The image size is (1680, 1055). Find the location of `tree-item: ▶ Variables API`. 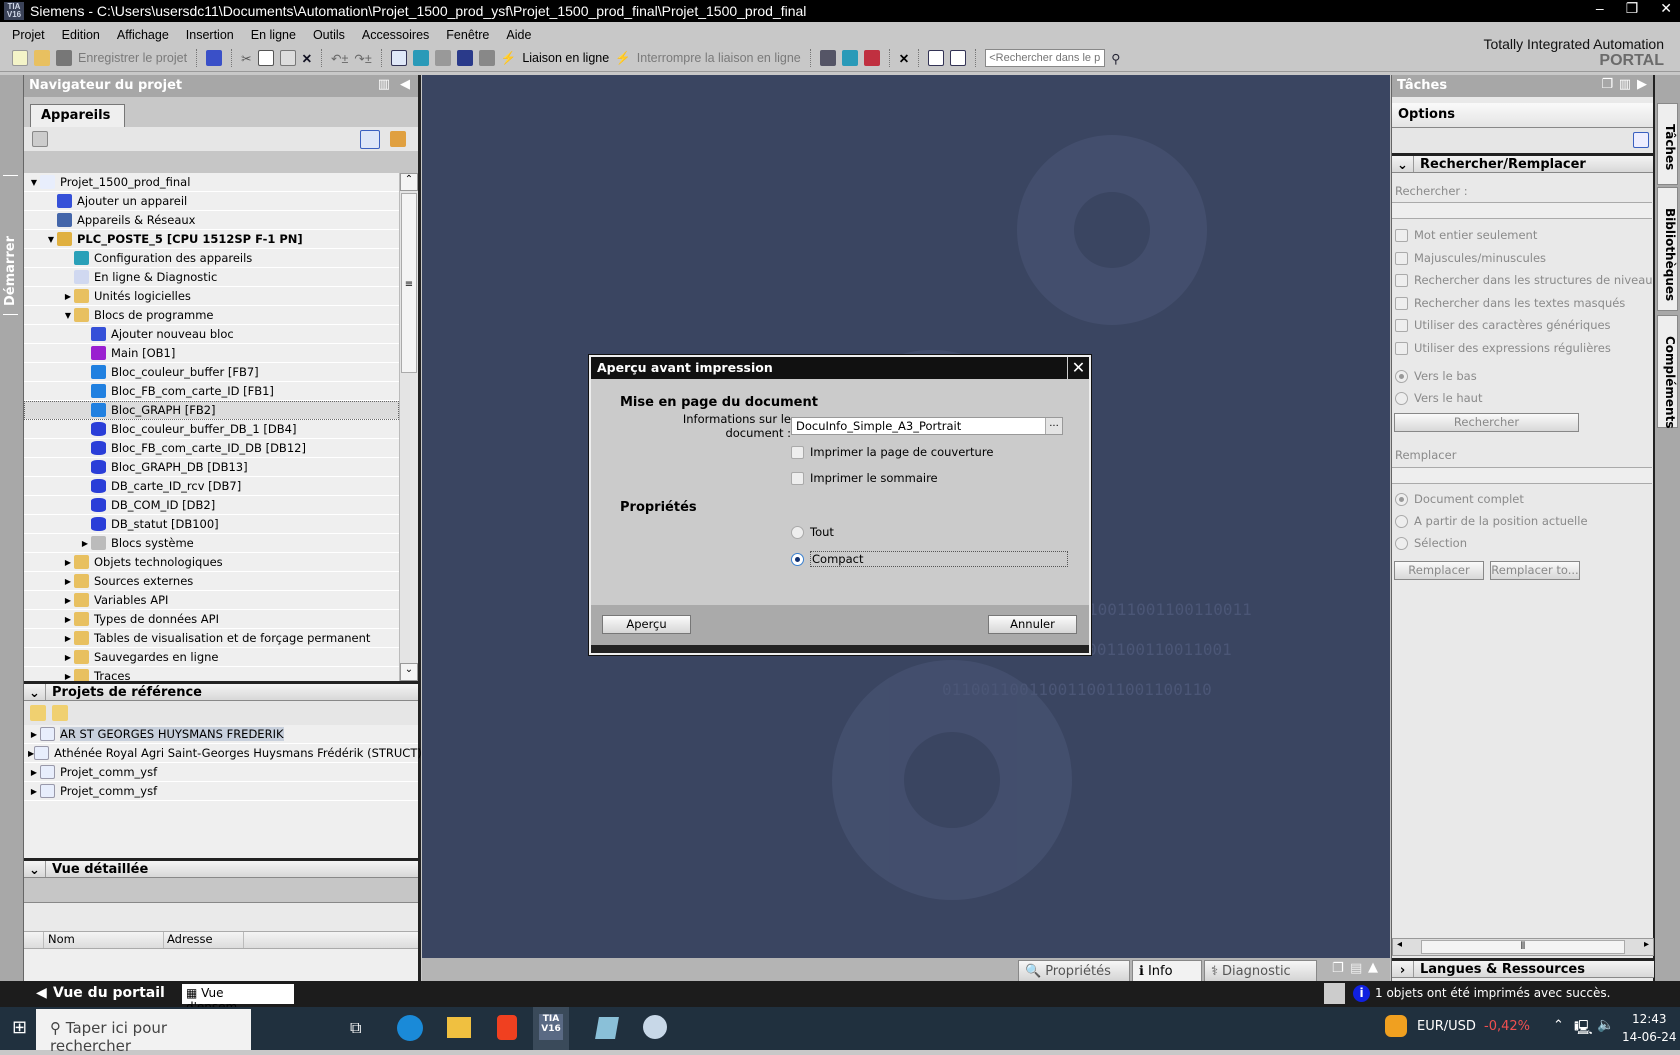

tree-item: ▶ Variables API is located at coordinates (211, 600).